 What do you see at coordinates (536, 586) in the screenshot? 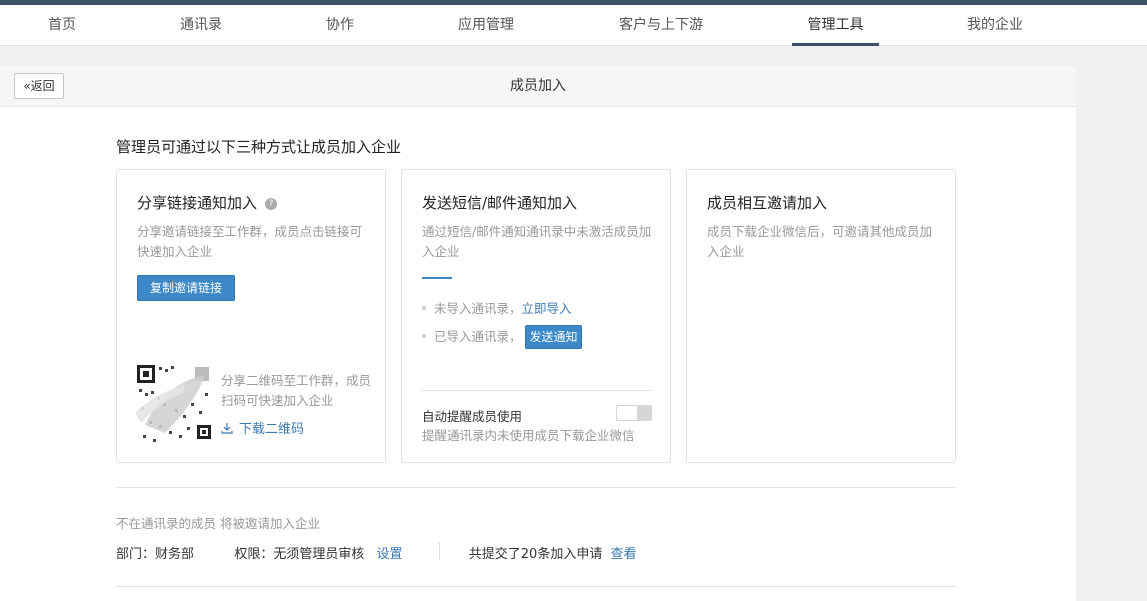
I see `bottom-divider` at bounding box center [536, 586].